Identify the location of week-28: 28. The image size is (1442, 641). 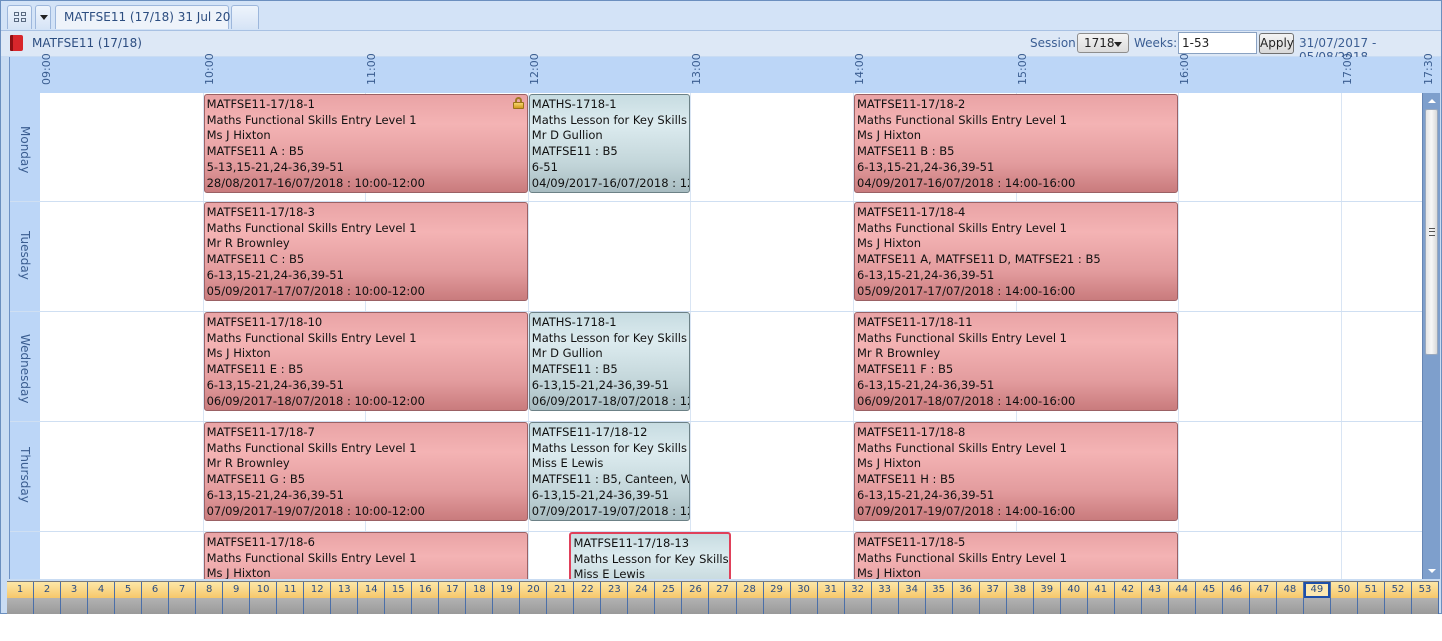
(750, 598).